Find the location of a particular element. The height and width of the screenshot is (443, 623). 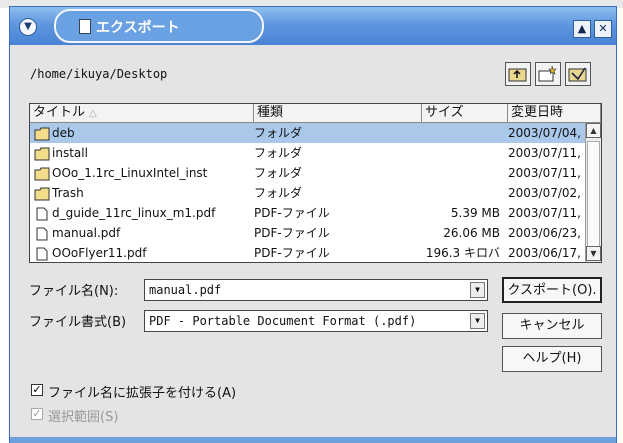

maximize-button: ▲ is located at coordinates (582, 29).